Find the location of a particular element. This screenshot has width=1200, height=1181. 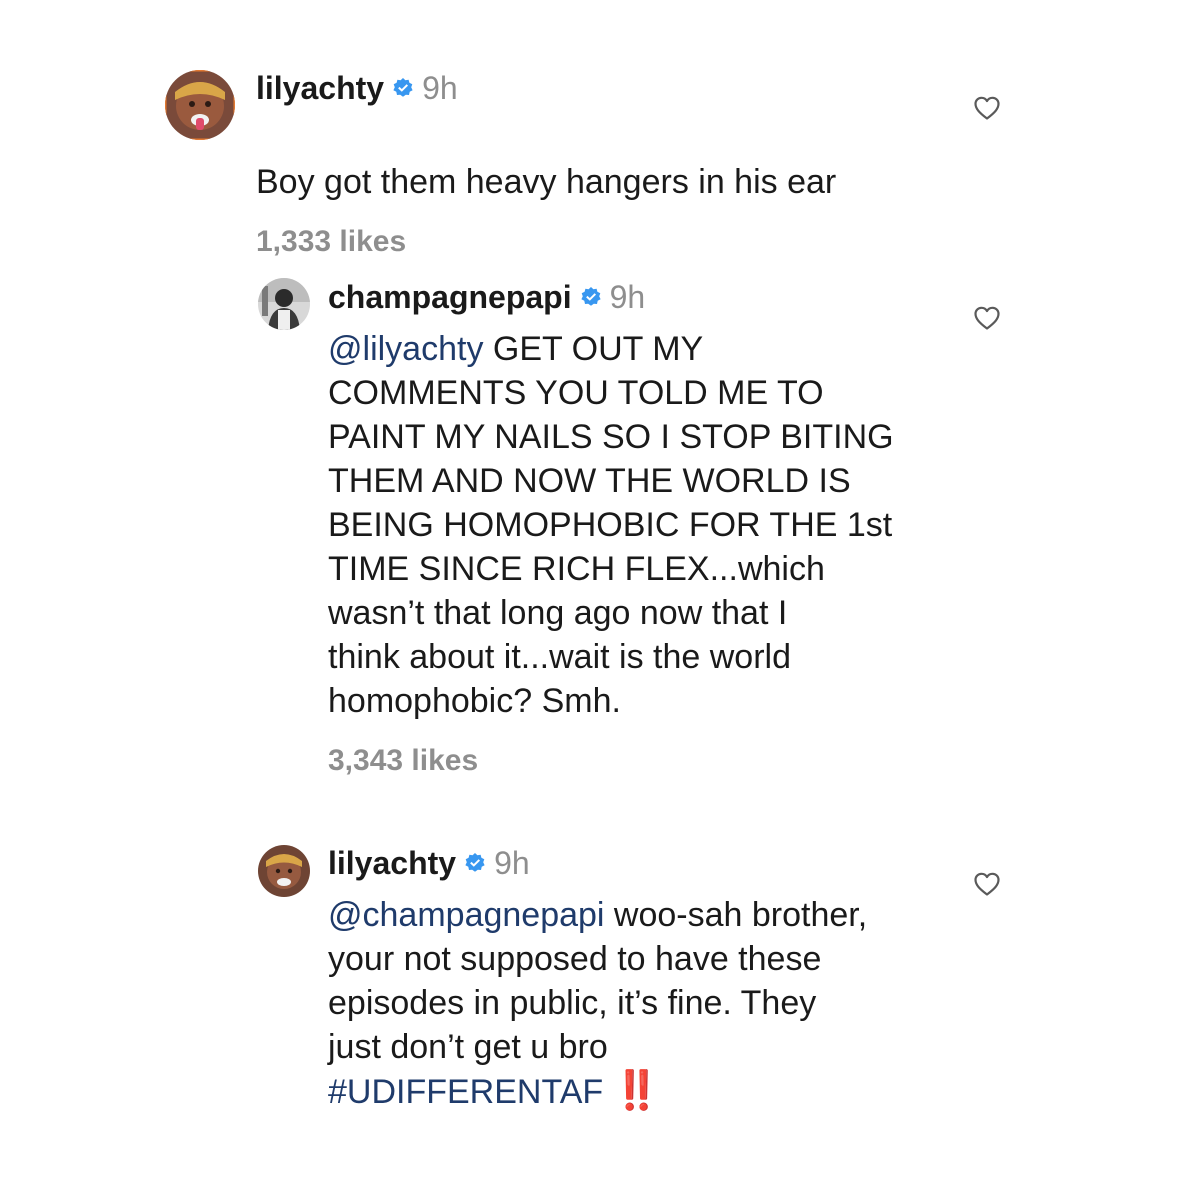

double-exclamation-emoji: ‼️ is located at coordinates (637, 1091).